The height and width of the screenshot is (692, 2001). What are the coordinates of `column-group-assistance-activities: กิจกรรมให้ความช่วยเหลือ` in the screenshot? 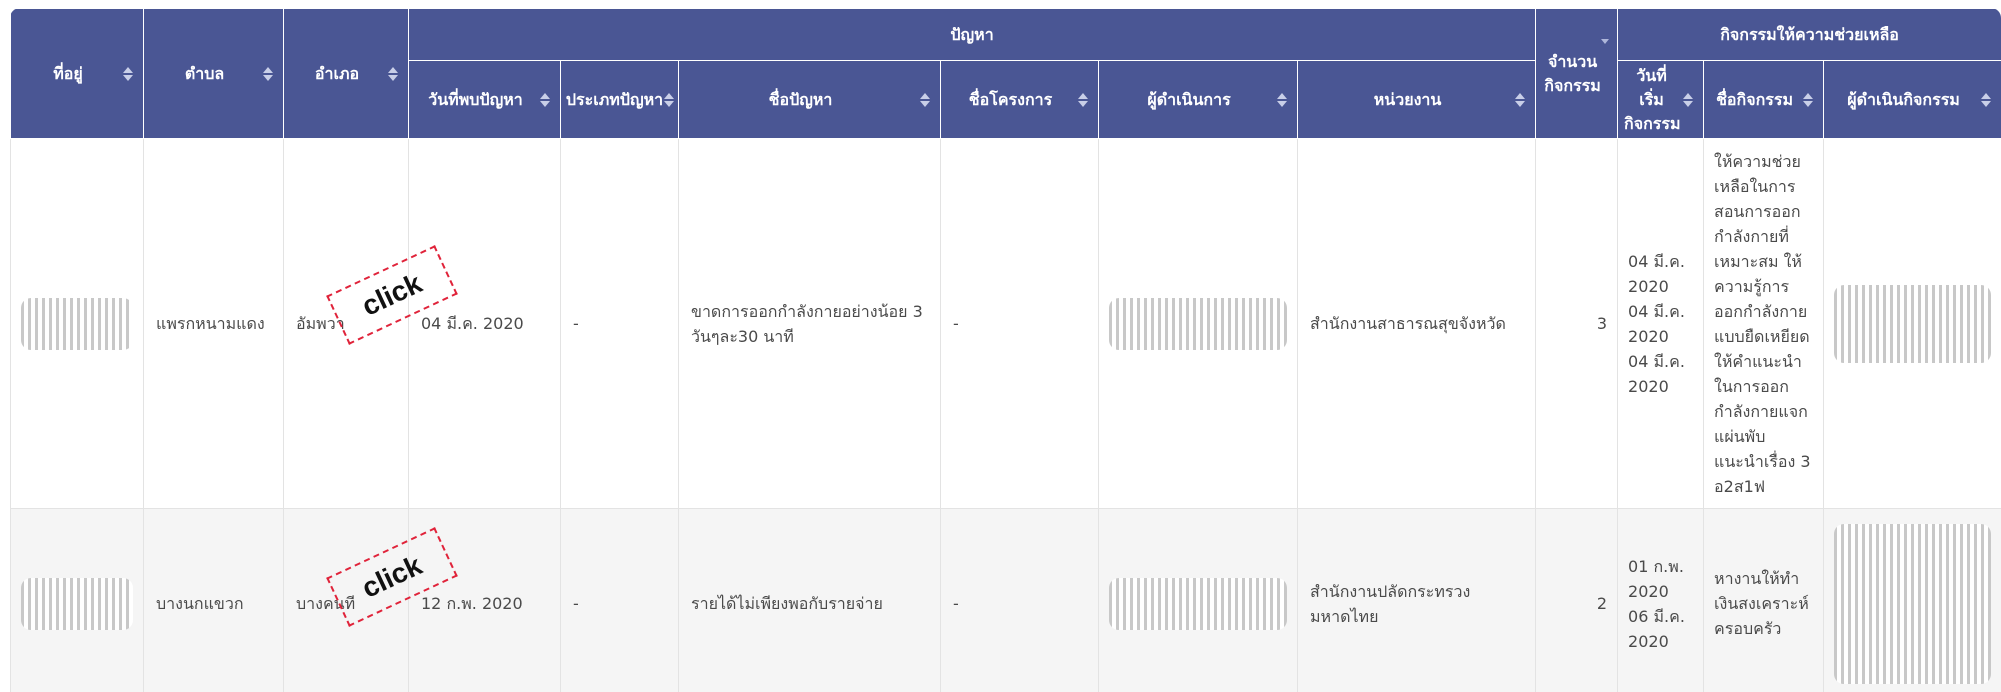 It's located at (1809, 34).